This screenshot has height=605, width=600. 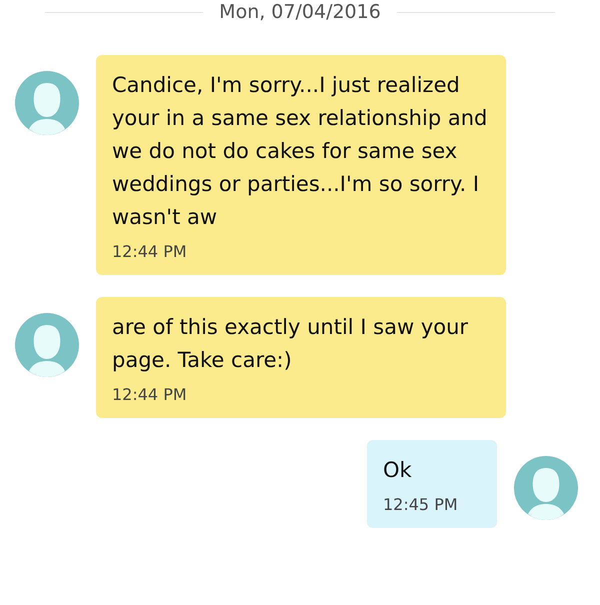 What do you see at coordinates (291, 344) in the screenshot?
I see `message-text: are of this exactly until I saw your page. Take care:)` at bounding box center [291, 344].